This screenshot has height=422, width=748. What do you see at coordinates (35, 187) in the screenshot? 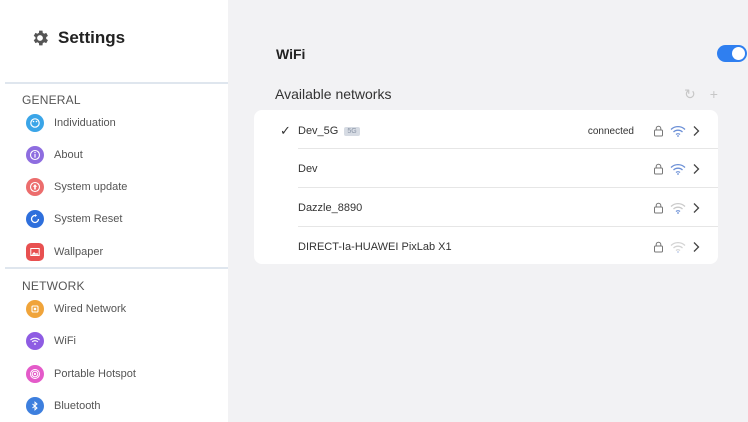
I see `update-icon` at bounding box center [35, 187].